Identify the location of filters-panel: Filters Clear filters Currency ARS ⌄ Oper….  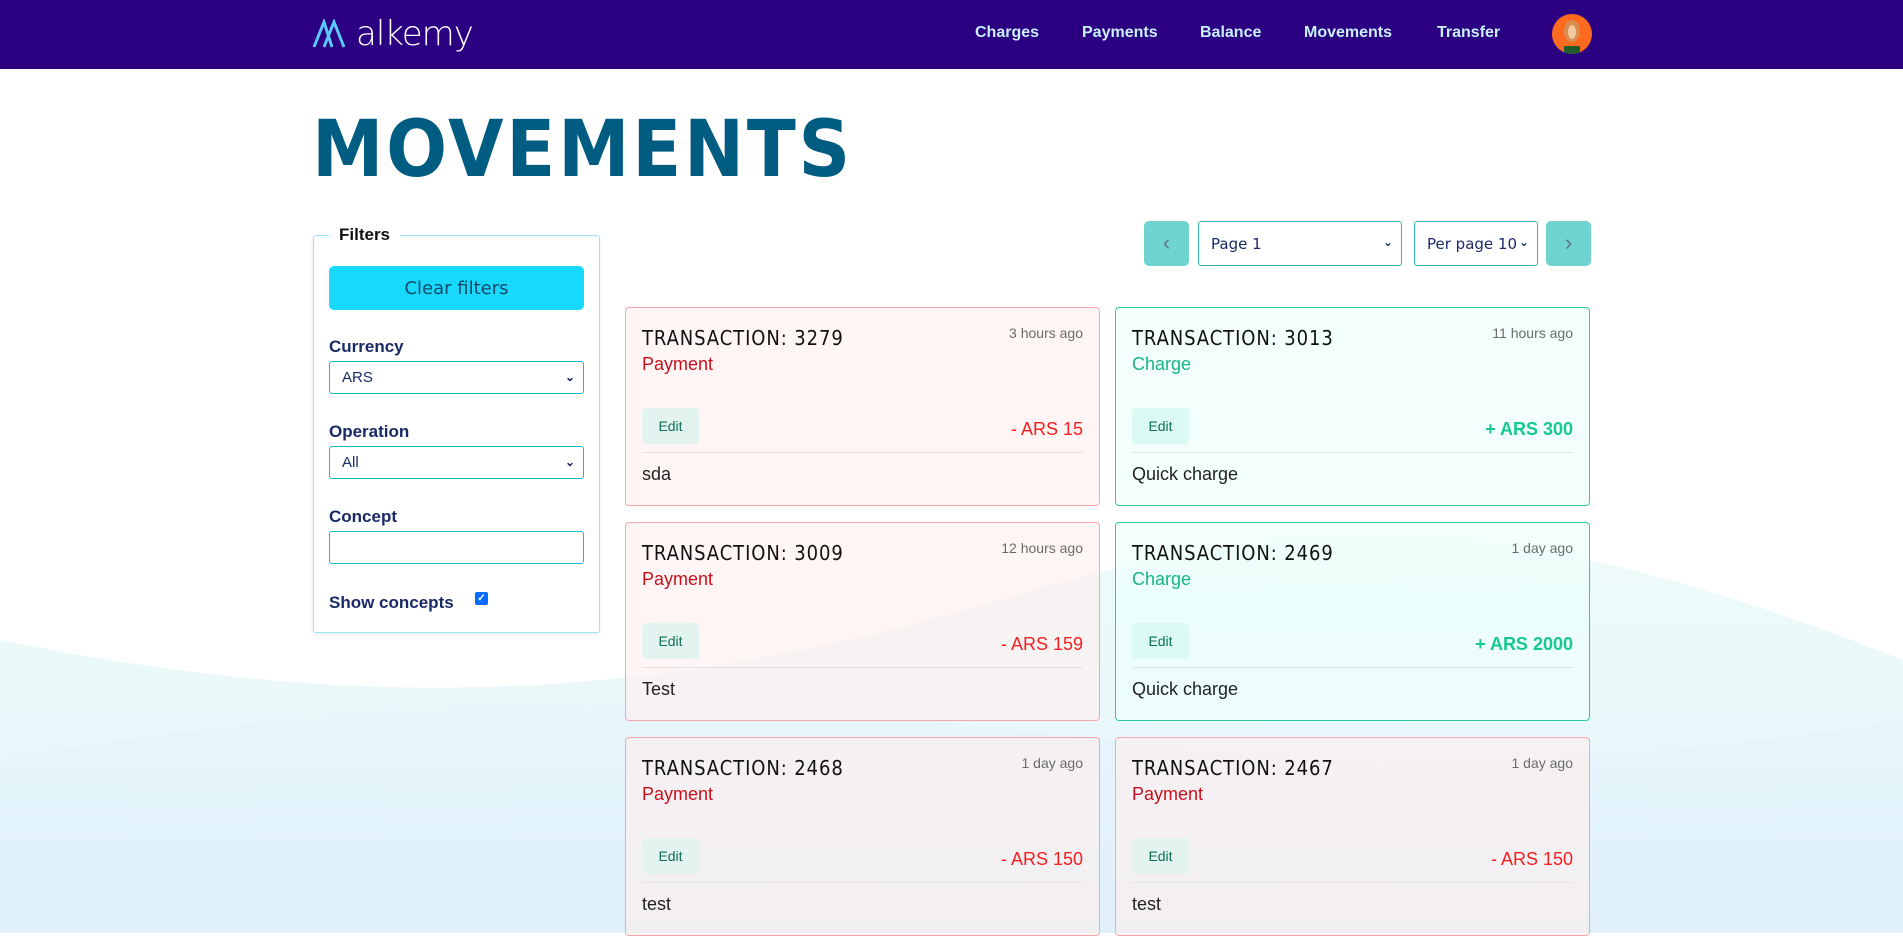
(456, 429).